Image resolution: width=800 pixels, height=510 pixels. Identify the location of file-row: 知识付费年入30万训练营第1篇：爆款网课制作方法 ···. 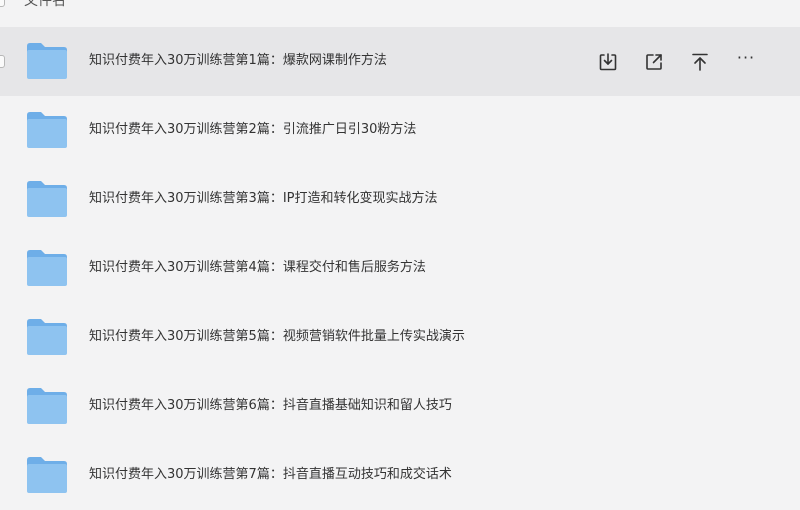
(400, 61).